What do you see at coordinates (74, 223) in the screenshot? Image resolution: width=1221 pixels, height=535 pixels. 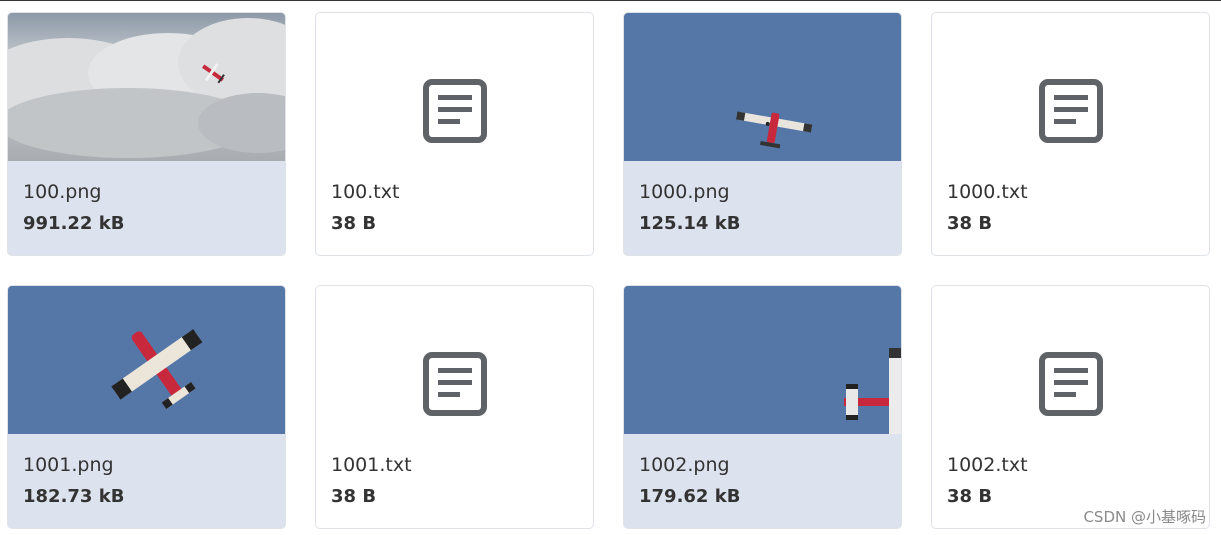 I see `file-size: 991.22 kB` at bounding box center [74, 223].